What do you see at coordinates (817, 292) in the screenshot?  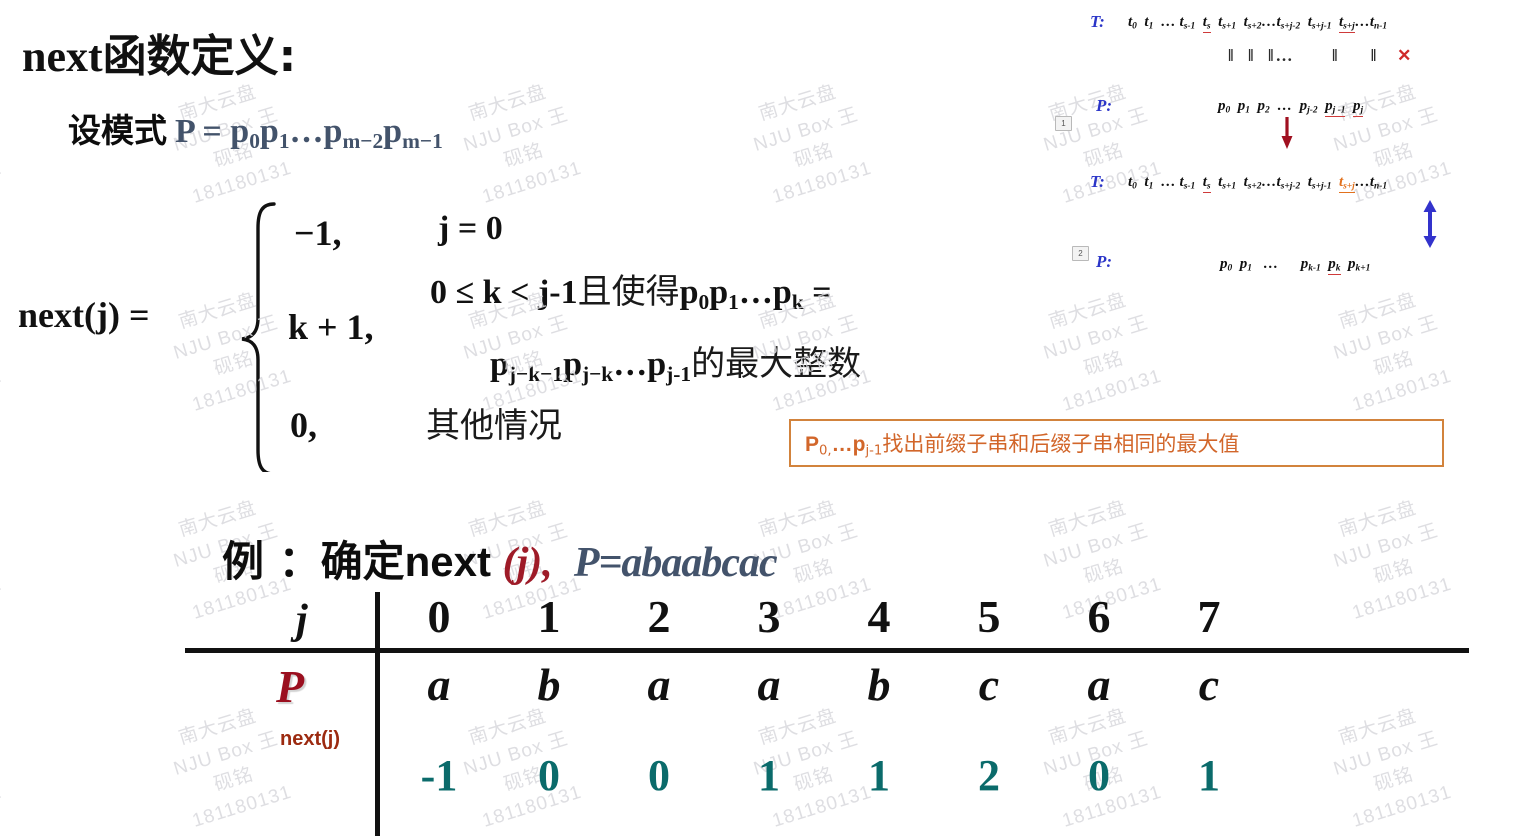 I see `f2-eq: =` at bounding box center [817, 292].